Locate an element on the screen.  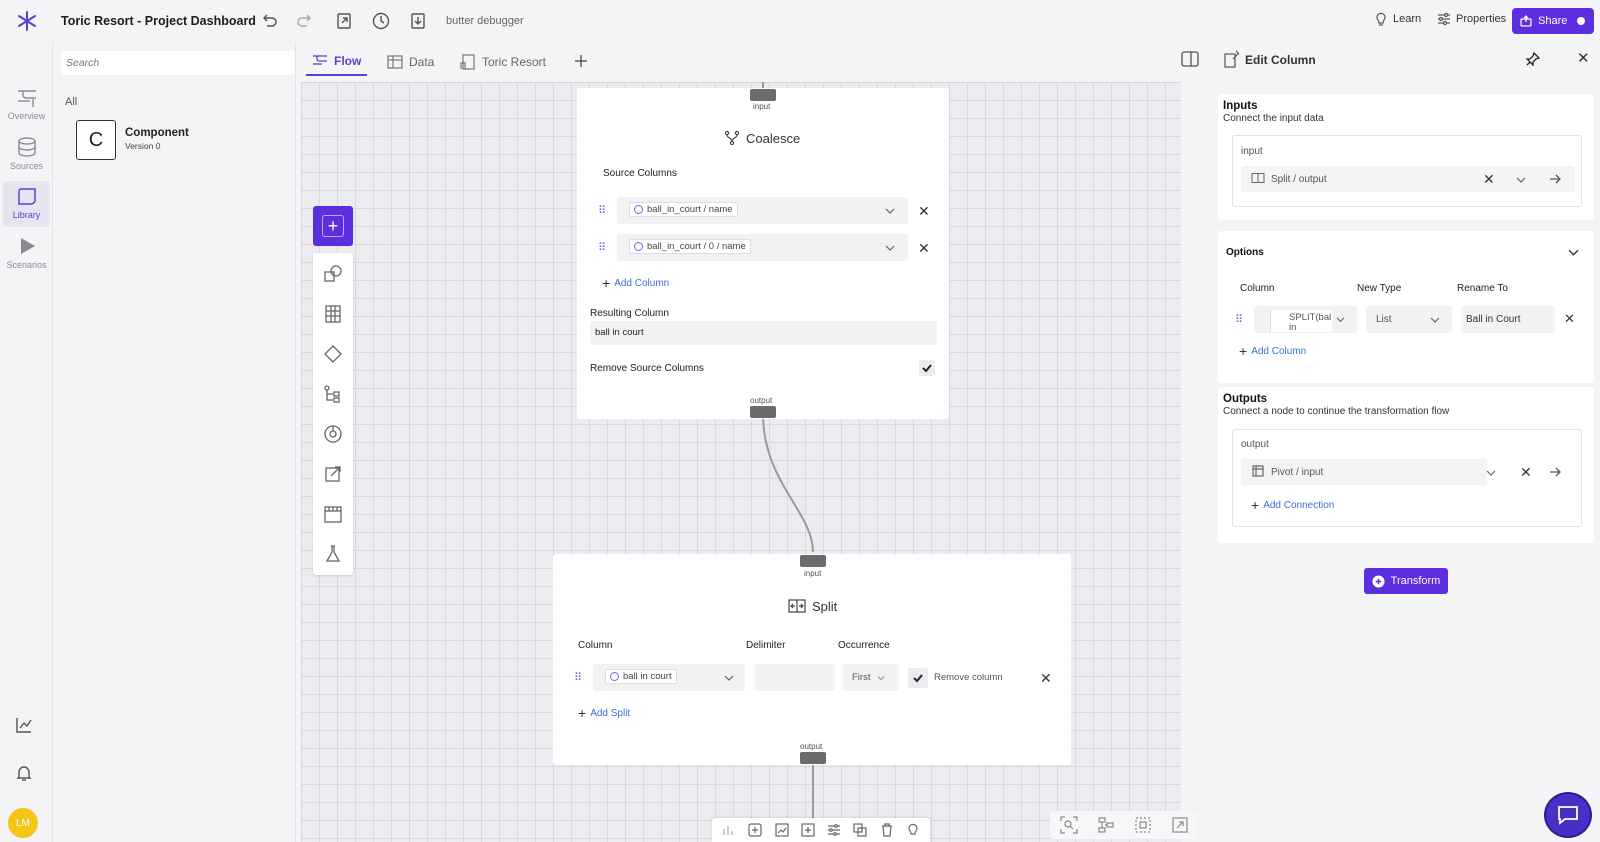
remove-split-button: ✕ is located at coordinates (1046, 678).